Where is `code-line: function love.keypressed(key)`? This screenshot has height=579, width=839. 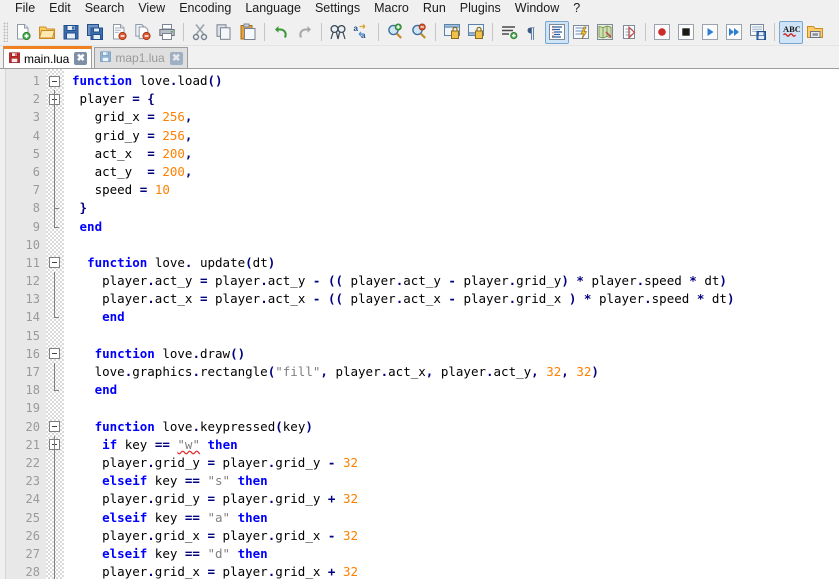
code-line: function love.keypressed(key) is located at coordinates (455, 427).